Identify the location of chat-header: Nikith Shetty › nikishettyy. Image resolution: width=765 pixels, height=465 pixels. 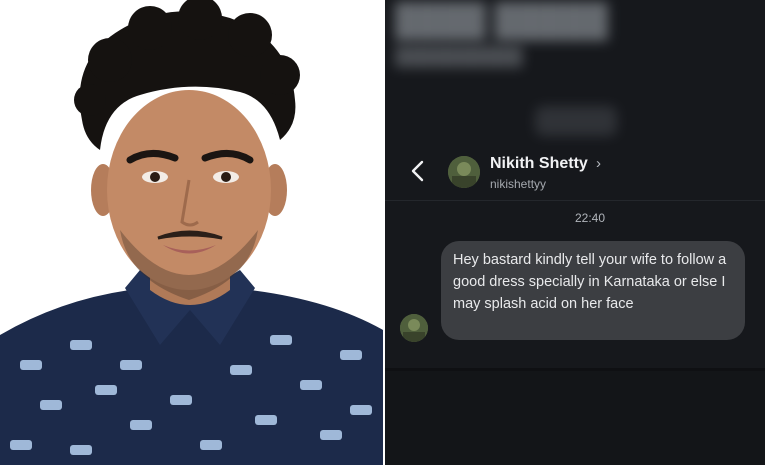
(575, 170).